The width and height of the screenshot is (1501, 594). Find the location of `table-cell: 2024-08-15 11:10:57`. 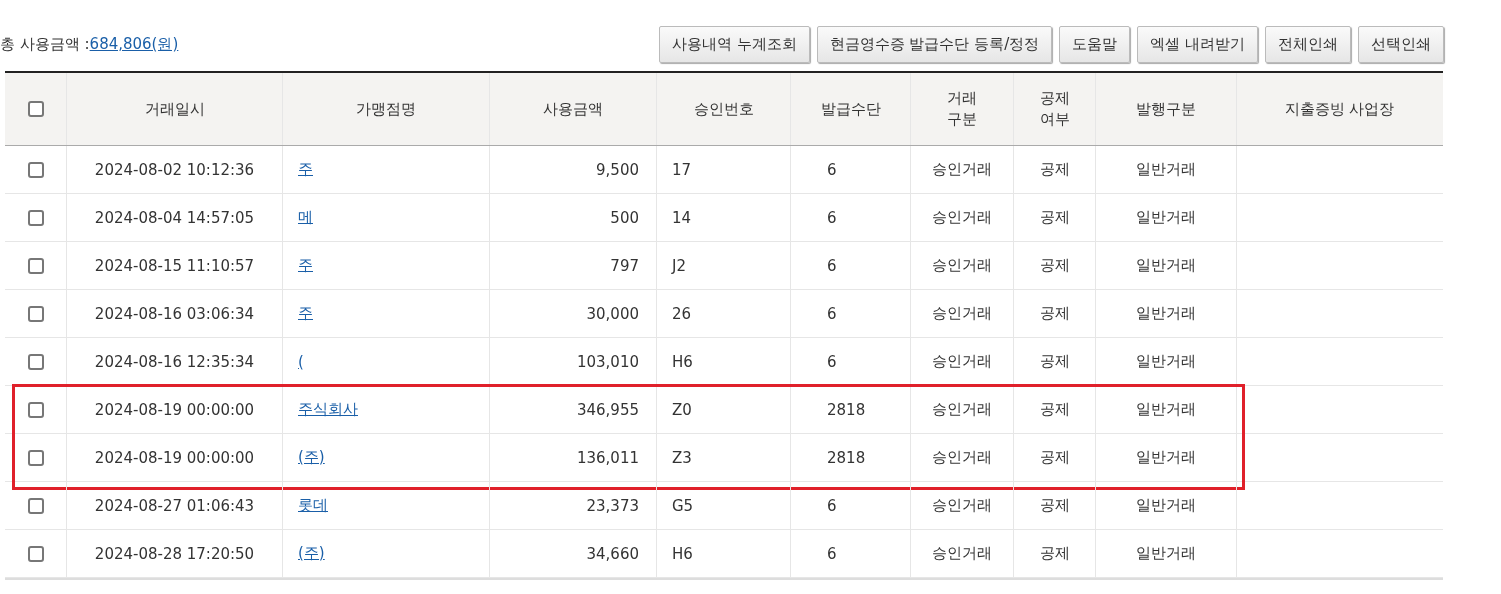

table-cell: 2024-08-15 11:10:57 is located at coordinates (174, 265).